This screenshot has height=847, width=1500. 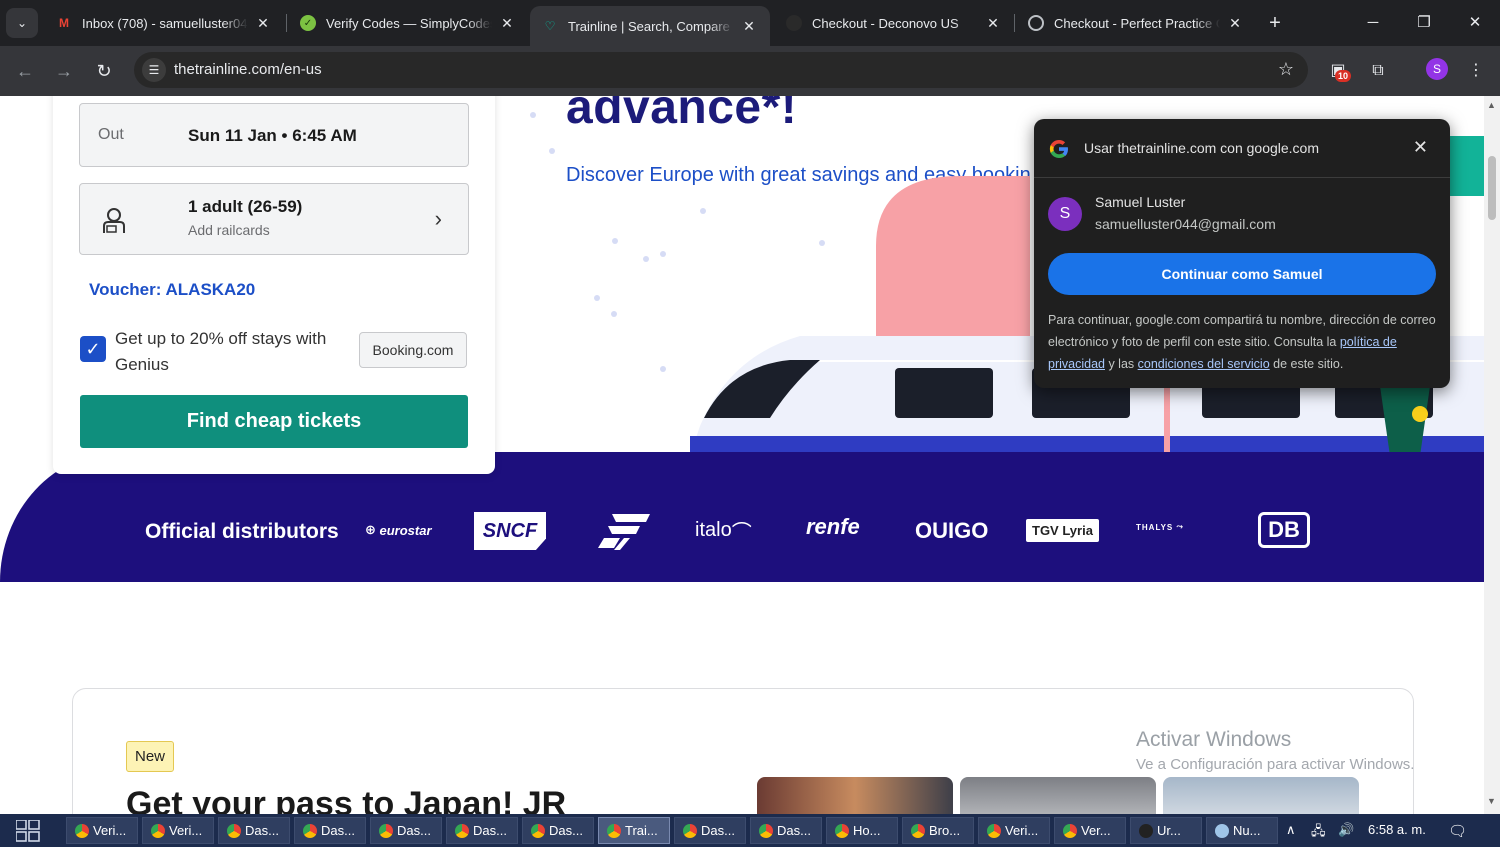 I want to click on tab-trainline: ♡ Trainline | Search, Compare & Buy ✕, so click(x=650, y=26).